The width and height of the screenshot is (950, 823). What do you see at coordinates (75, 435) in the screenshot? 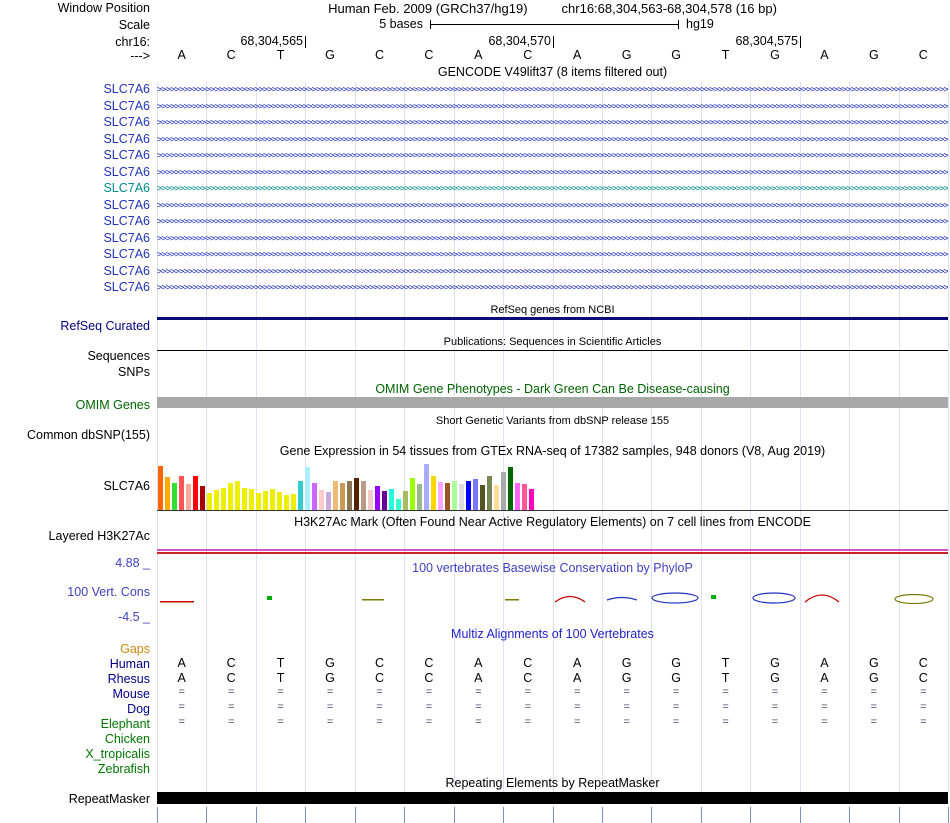
I see `dbsnp-track-label: Common dbSNP(155)` at bounding box center [75, 435].